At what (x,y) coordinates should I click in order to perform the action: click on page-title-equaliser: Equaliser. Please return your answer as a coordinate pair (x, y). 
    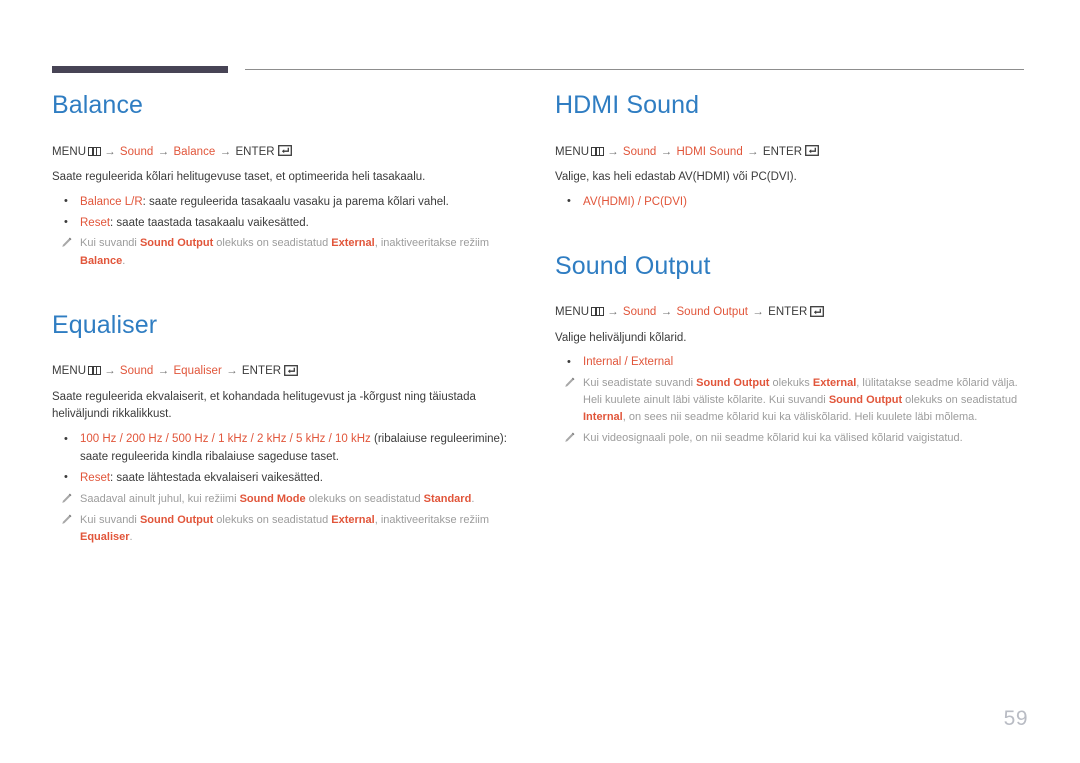
    Looking at the image, I should click on (105, 324).